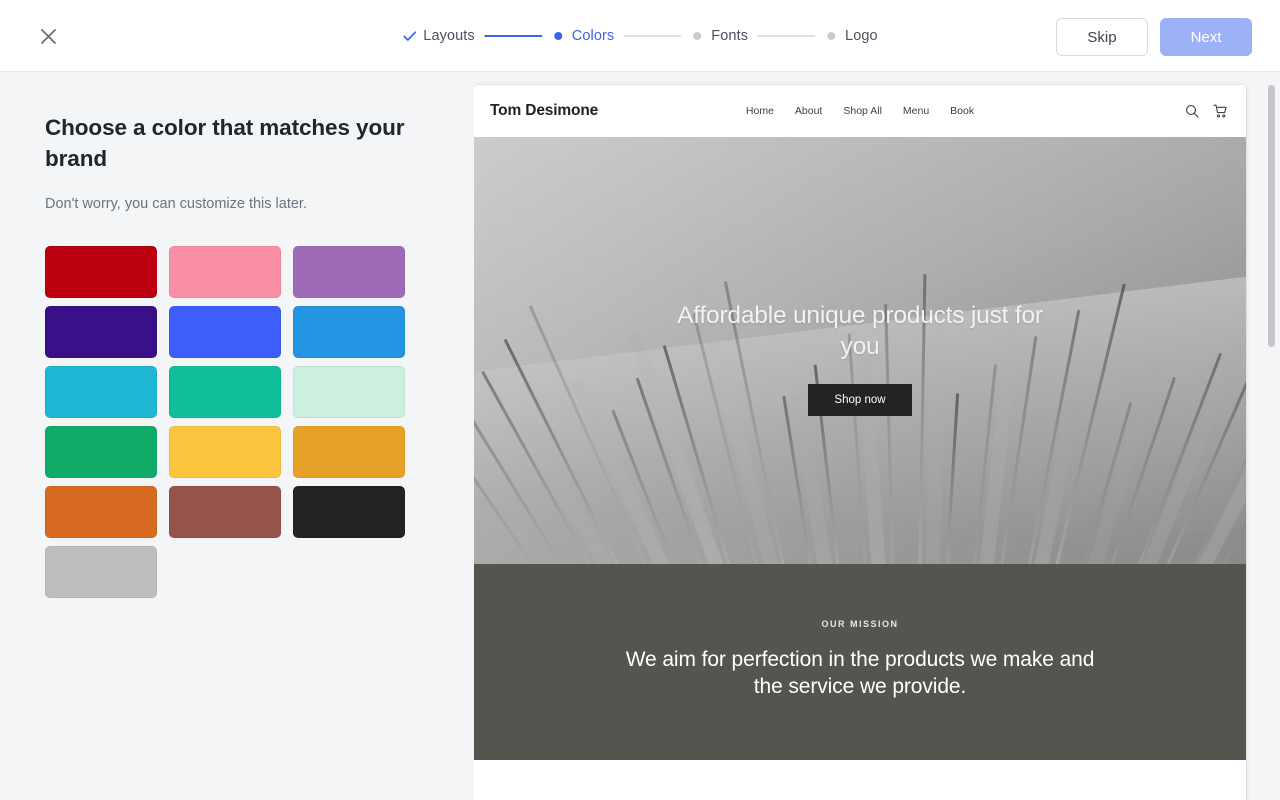  I want to click on site-logo: Tom Desimone, so click(544, 110).